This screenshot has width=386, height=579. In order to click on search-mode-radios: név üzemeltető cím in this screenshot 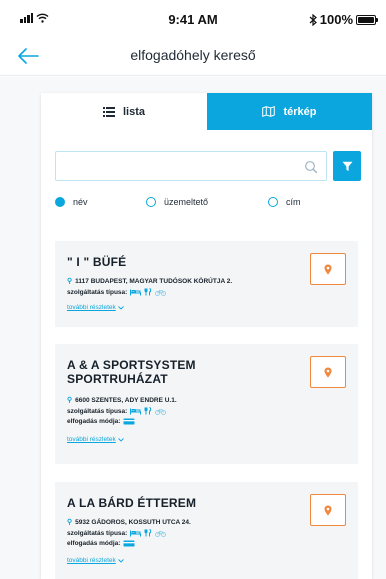, I will do `click(210, 205)`.